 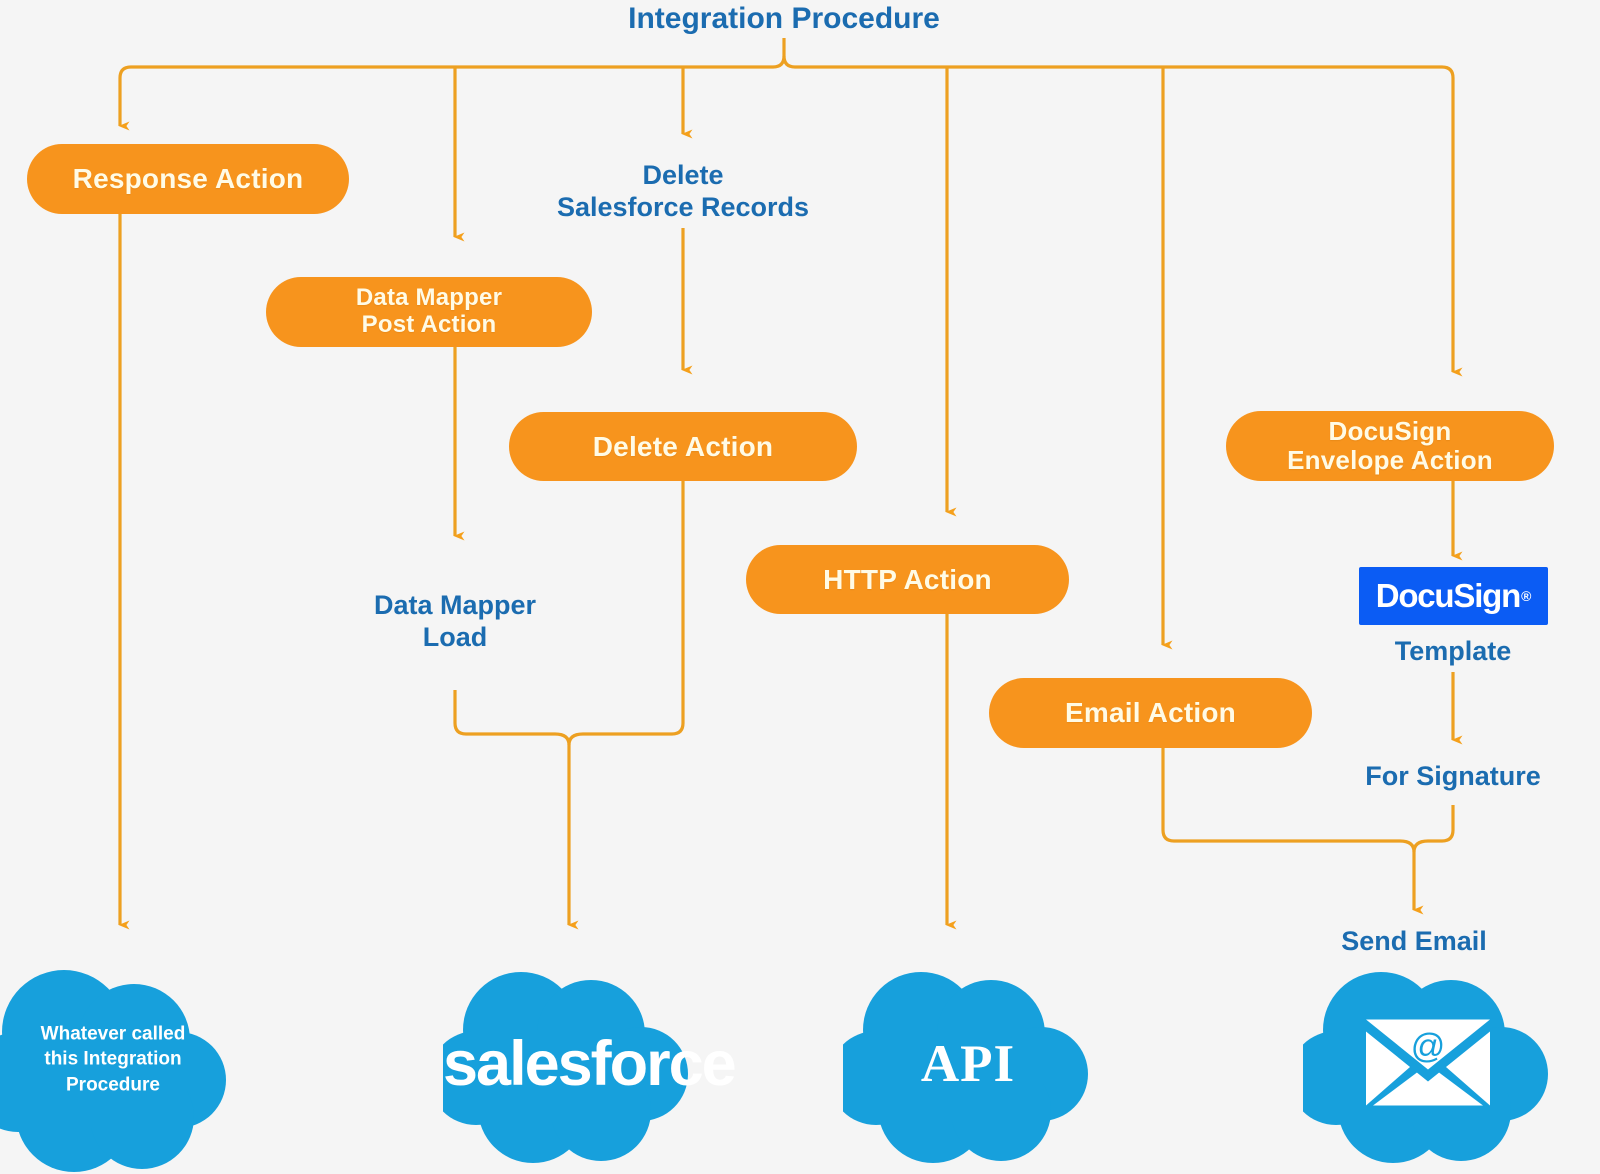 I want to click on data-mapper-post-action-node: Data Mapper Post Action, so click(x=429, y=312).